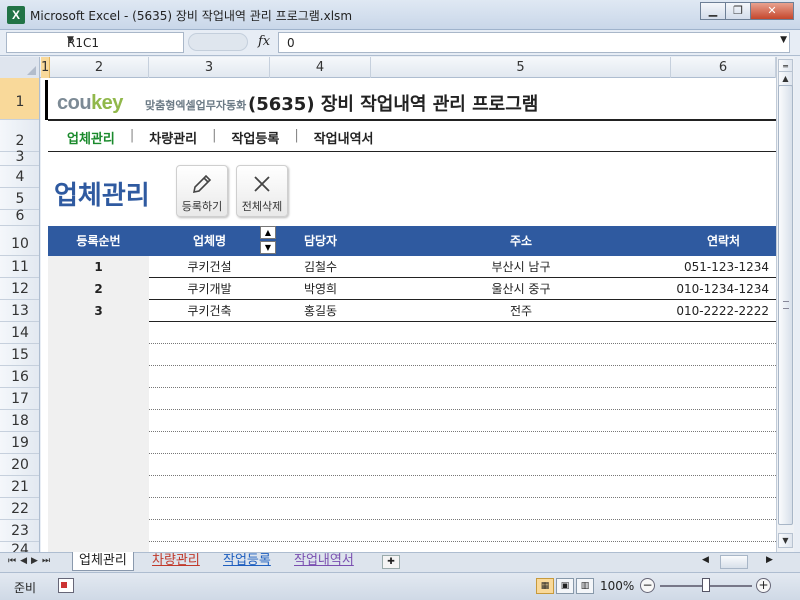  What do you see at coordinates (412, 311) in the screenshot?
I see `table-row: 3 쿠키건축 홍길동 전주 010-2222-2222` at bounding box center [412, 311].